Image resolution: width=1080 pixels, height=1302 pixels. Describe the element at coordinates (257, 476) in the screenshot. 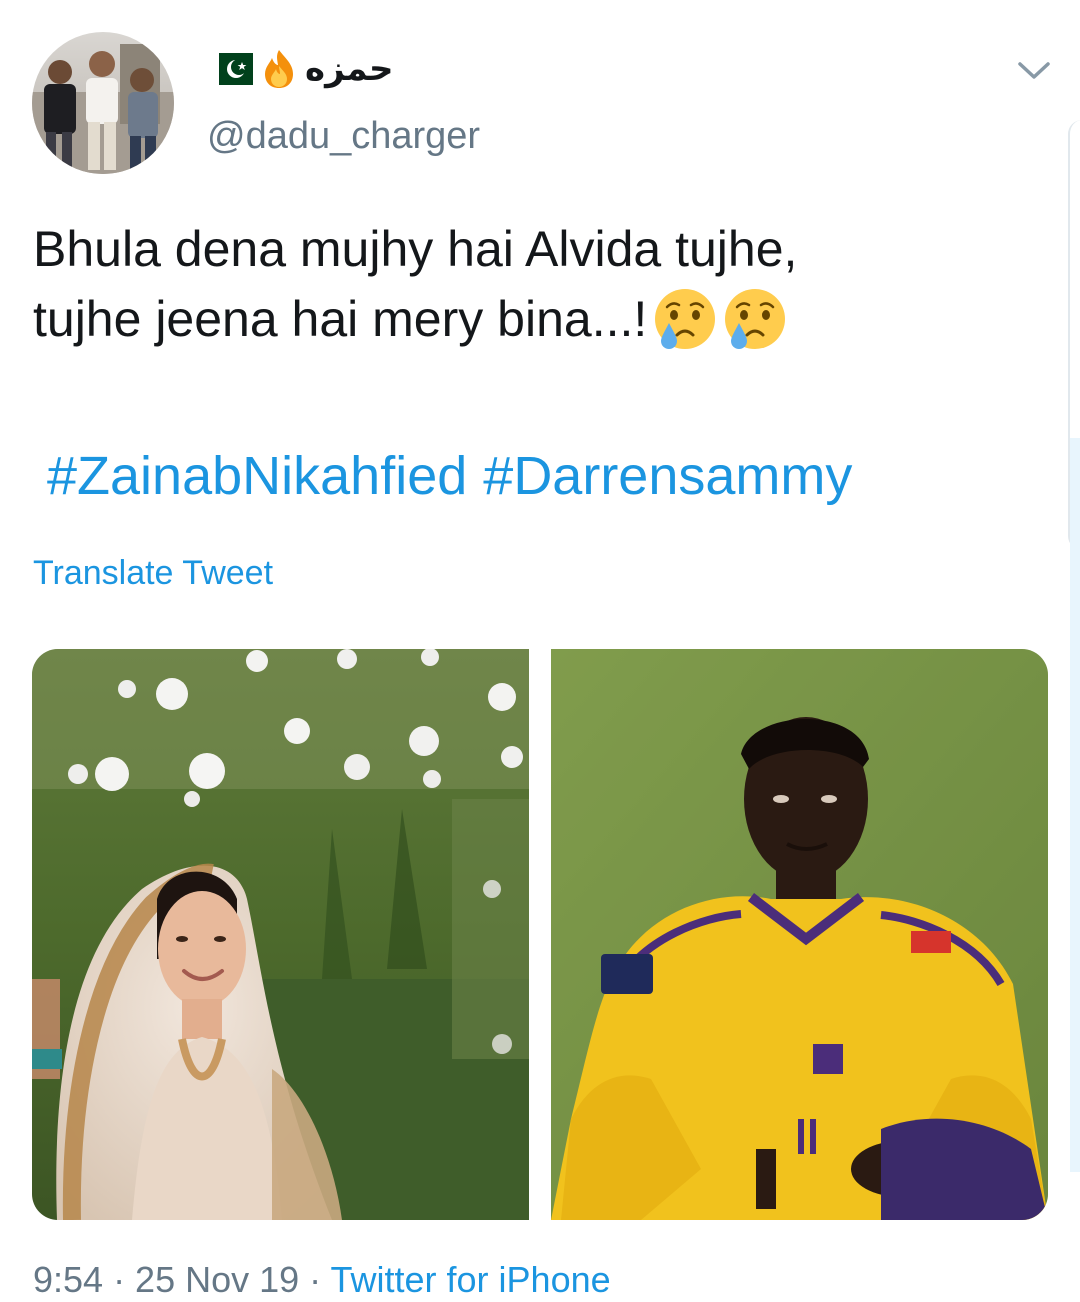

I see `hashtag-link: #ZainabNikahfied` at that location.